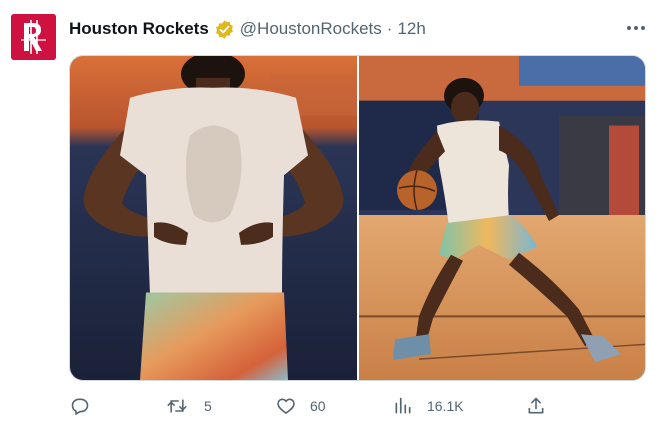 Image resolution: width=660 pixels, height=427 pixels. Describe the element at coordinates (311, 29) in the screenshot. I see `account-handle: @HoustonRockets` at that location.